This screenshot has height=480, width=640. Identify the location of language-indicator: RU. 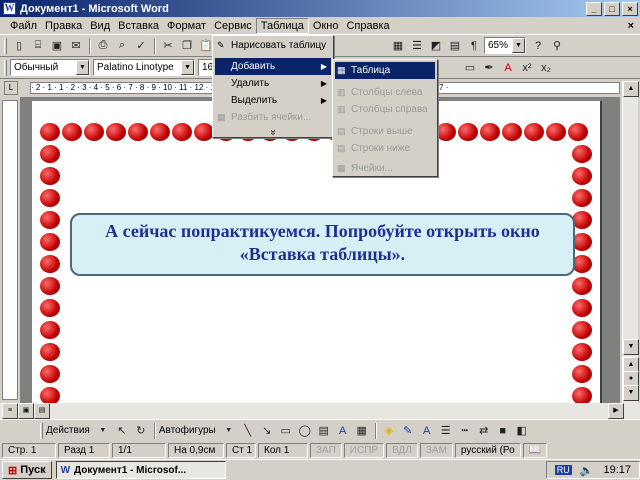
(563, 470).